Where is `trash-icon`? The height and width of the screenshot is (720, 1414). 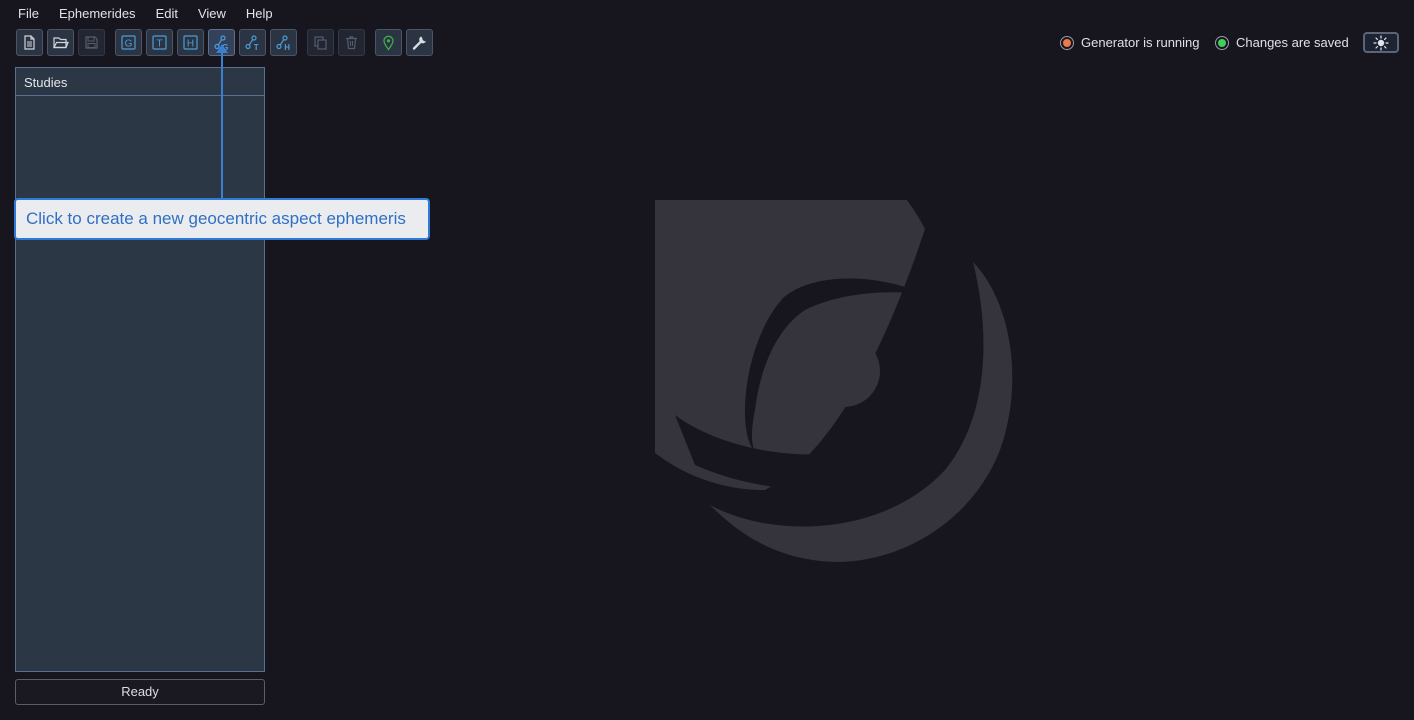
trash-icon is located at coordinates (351, 43).